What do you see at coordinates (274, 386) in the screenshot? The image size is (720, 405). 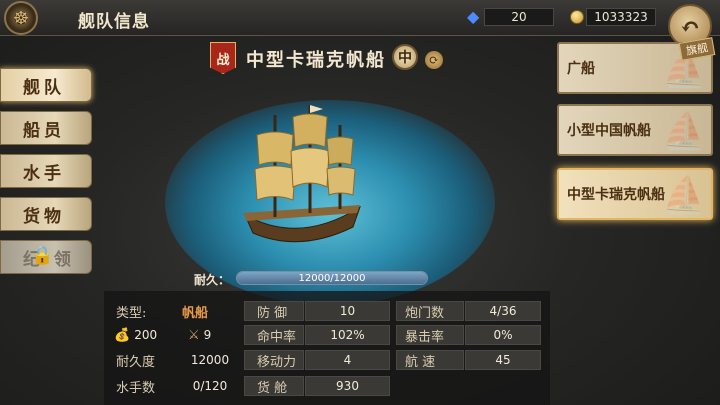 I see `cargo-label: 货 舱` at bounding box center [274, 386].